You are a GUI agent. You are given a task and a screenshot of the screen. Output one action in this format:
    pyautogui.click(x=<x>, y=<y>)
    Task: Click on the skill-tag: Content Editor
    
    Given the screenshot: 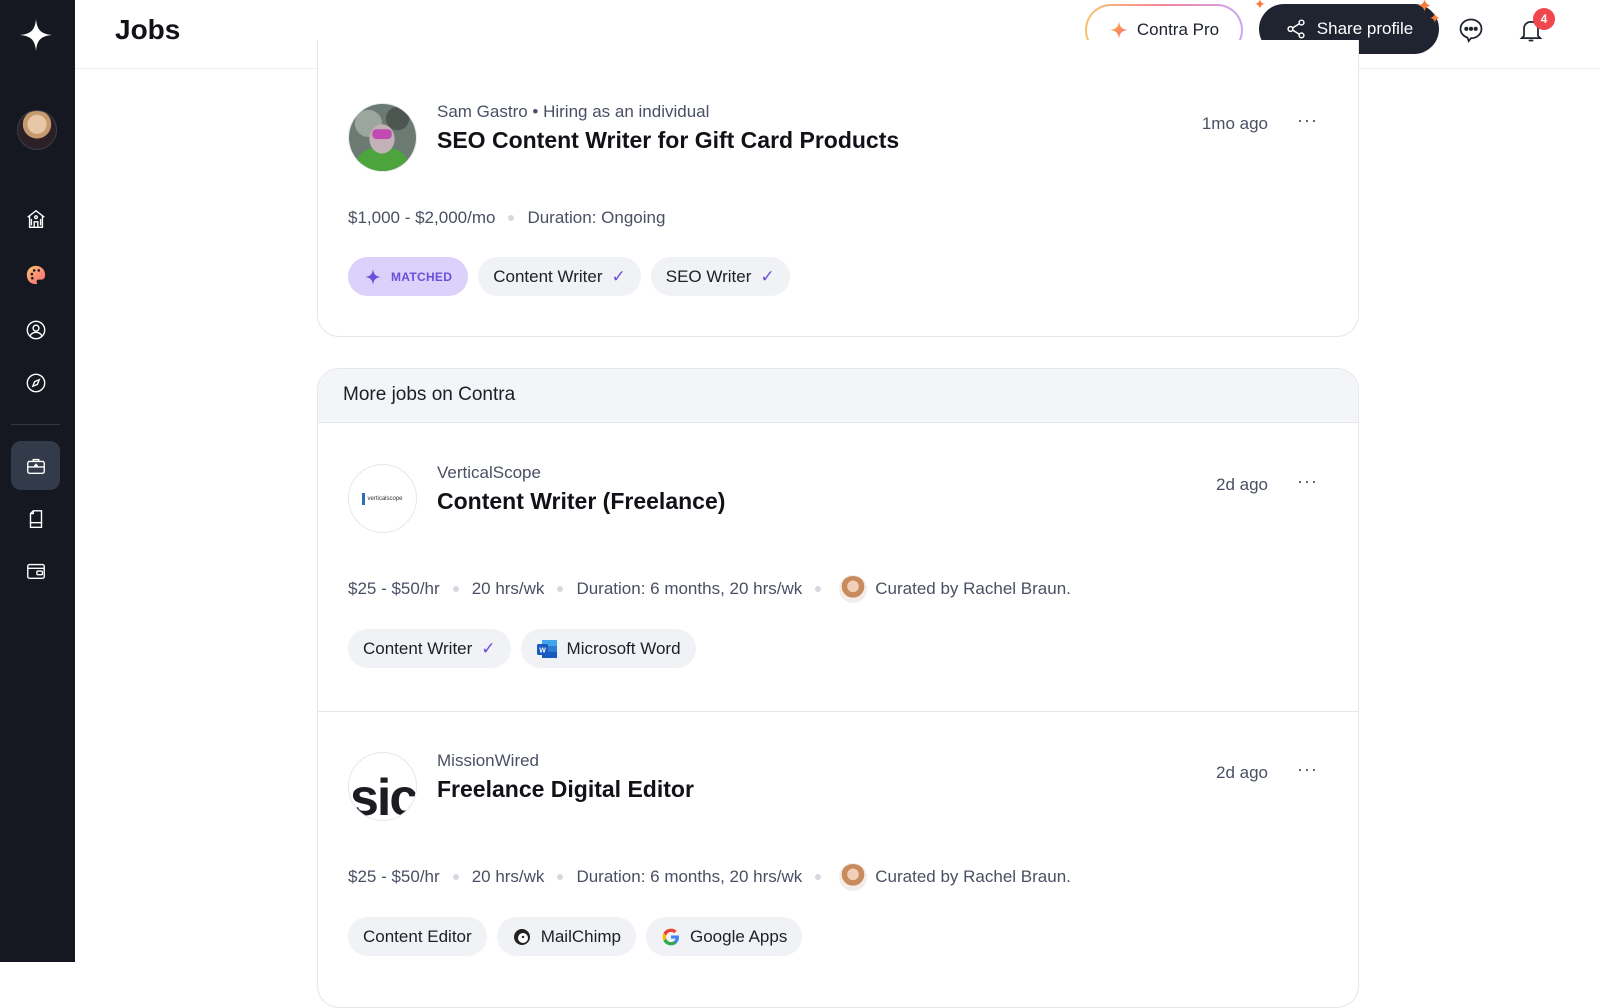 What is the action you would take?
    pyautogui.click(x=417, y=936)
    